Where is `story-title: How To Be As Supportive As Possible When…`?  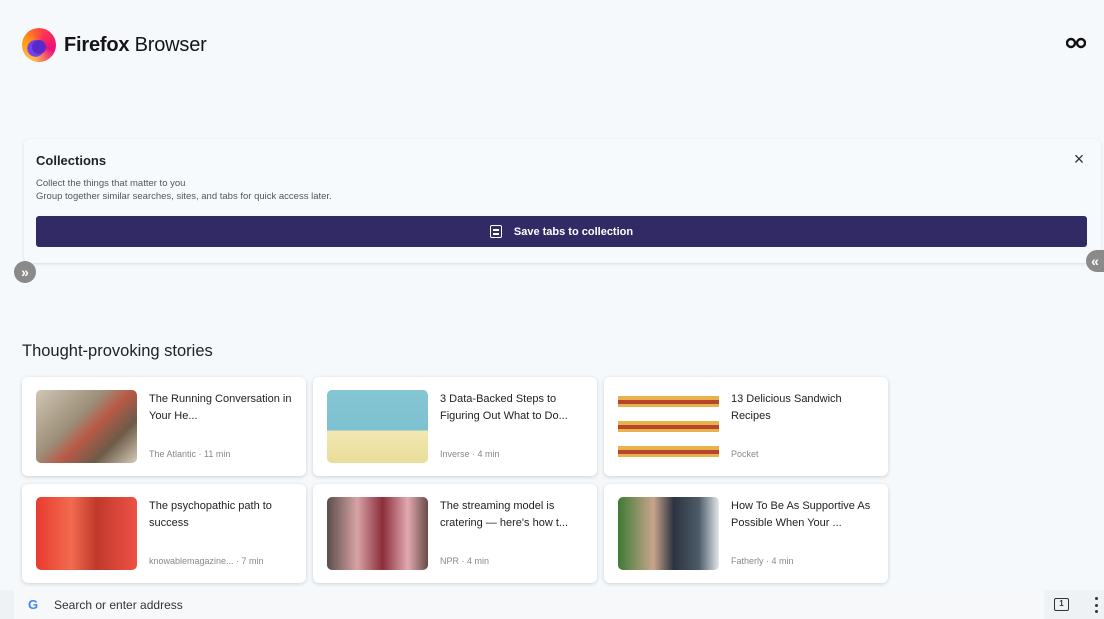
story-title: How To Be As Supportive As Possible When… is located at coordinates (801, 514).